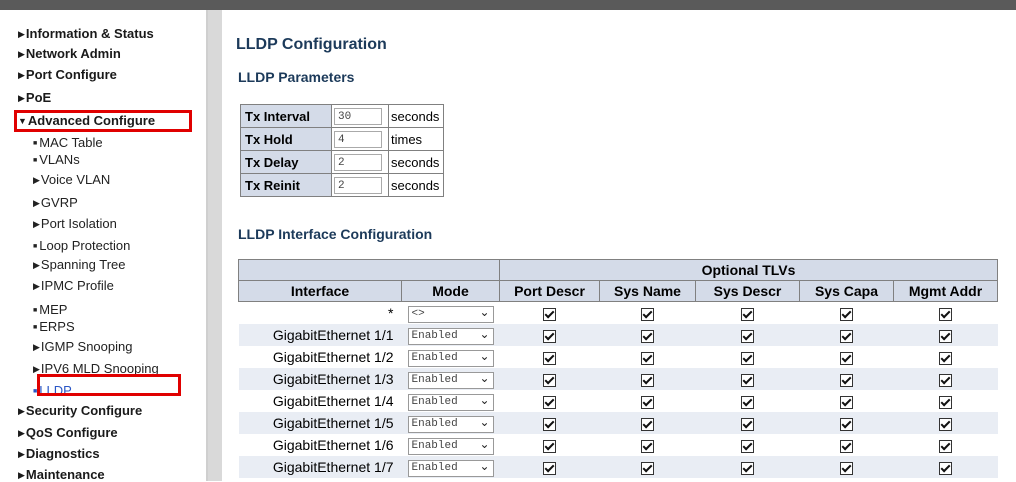 The height and width of the screenshot is (482, 1016). I want to click on table-row: * <> ⌄, so click(618, 312).